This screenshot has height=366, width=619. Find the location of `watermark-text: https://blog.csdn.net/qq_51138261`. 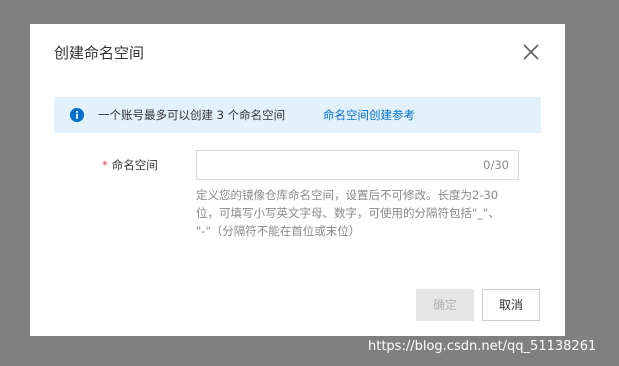

watermark-text: https://blog.csdn.net/qq_51138261 is located at coordinates (482, 346).